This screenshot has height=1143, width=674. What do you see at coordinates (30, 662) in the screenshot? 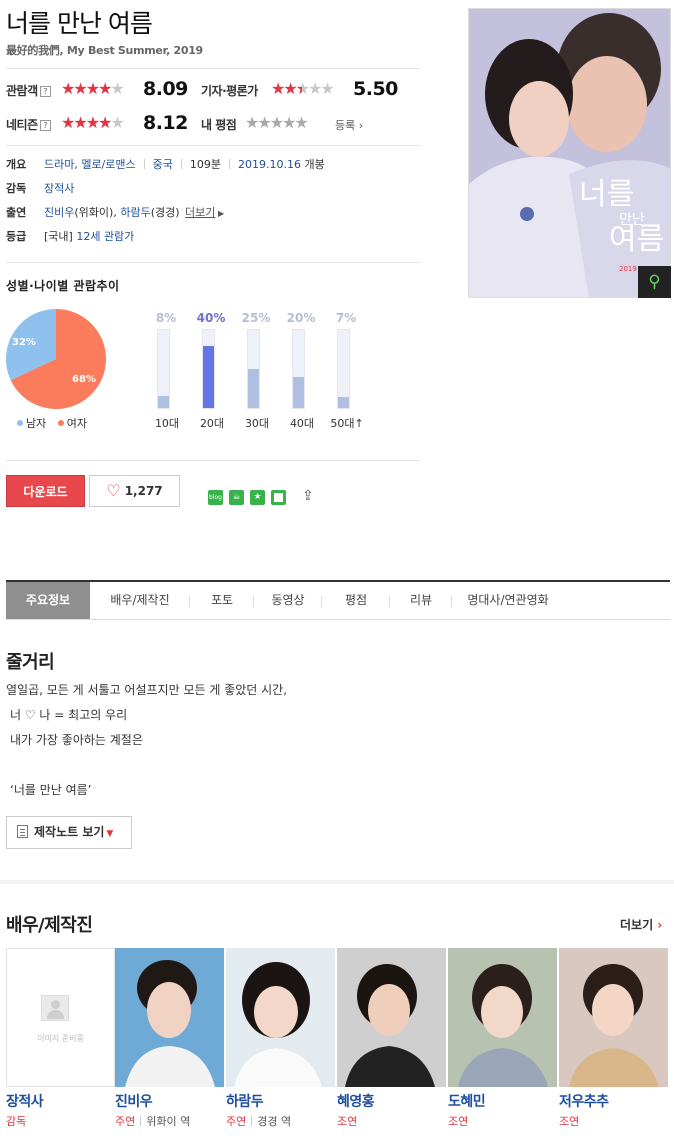
I see `synopsis-title: 줄거리` at bounding box center [30, 662].